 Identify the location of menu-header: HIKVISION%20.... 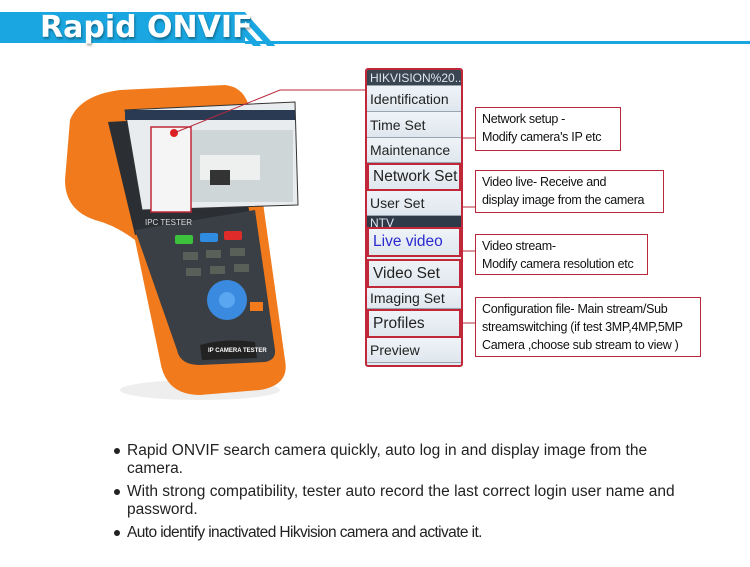
(414, 78).